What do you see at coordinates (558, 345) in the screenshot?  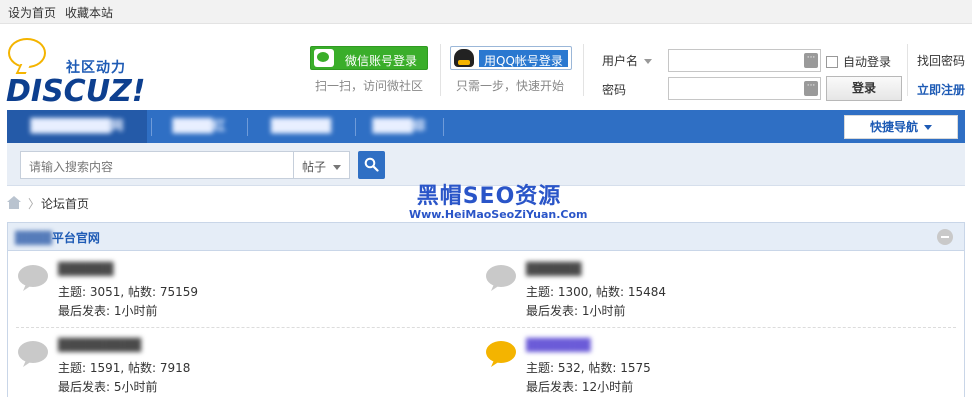 I see `forum-name: ███████` at bounding box center [558, 345].